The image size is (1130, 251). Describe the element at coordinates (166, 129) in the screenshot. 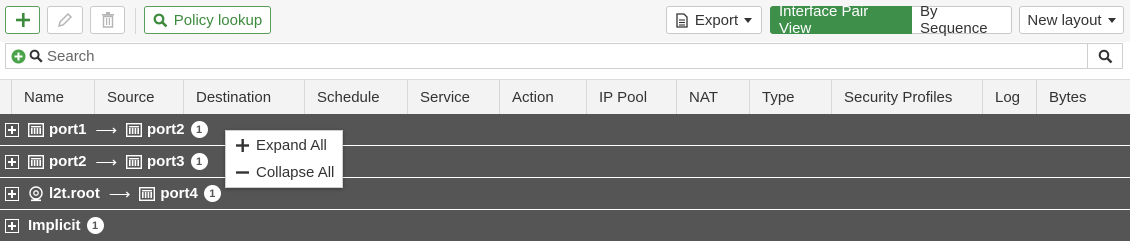

I see `destination-interface: port2` at that location.